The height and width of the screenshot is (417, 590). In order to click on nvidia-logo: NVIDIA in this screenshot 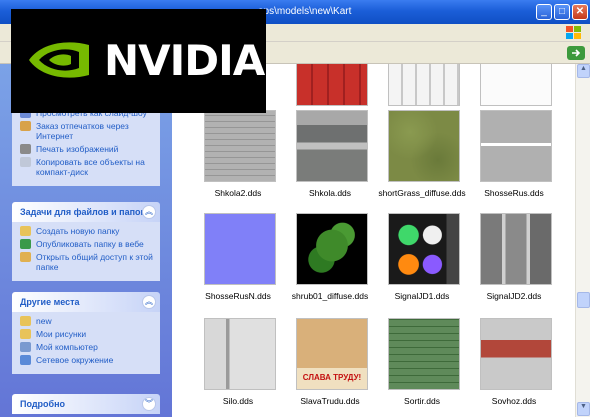, I will do `click(138, 61)`.